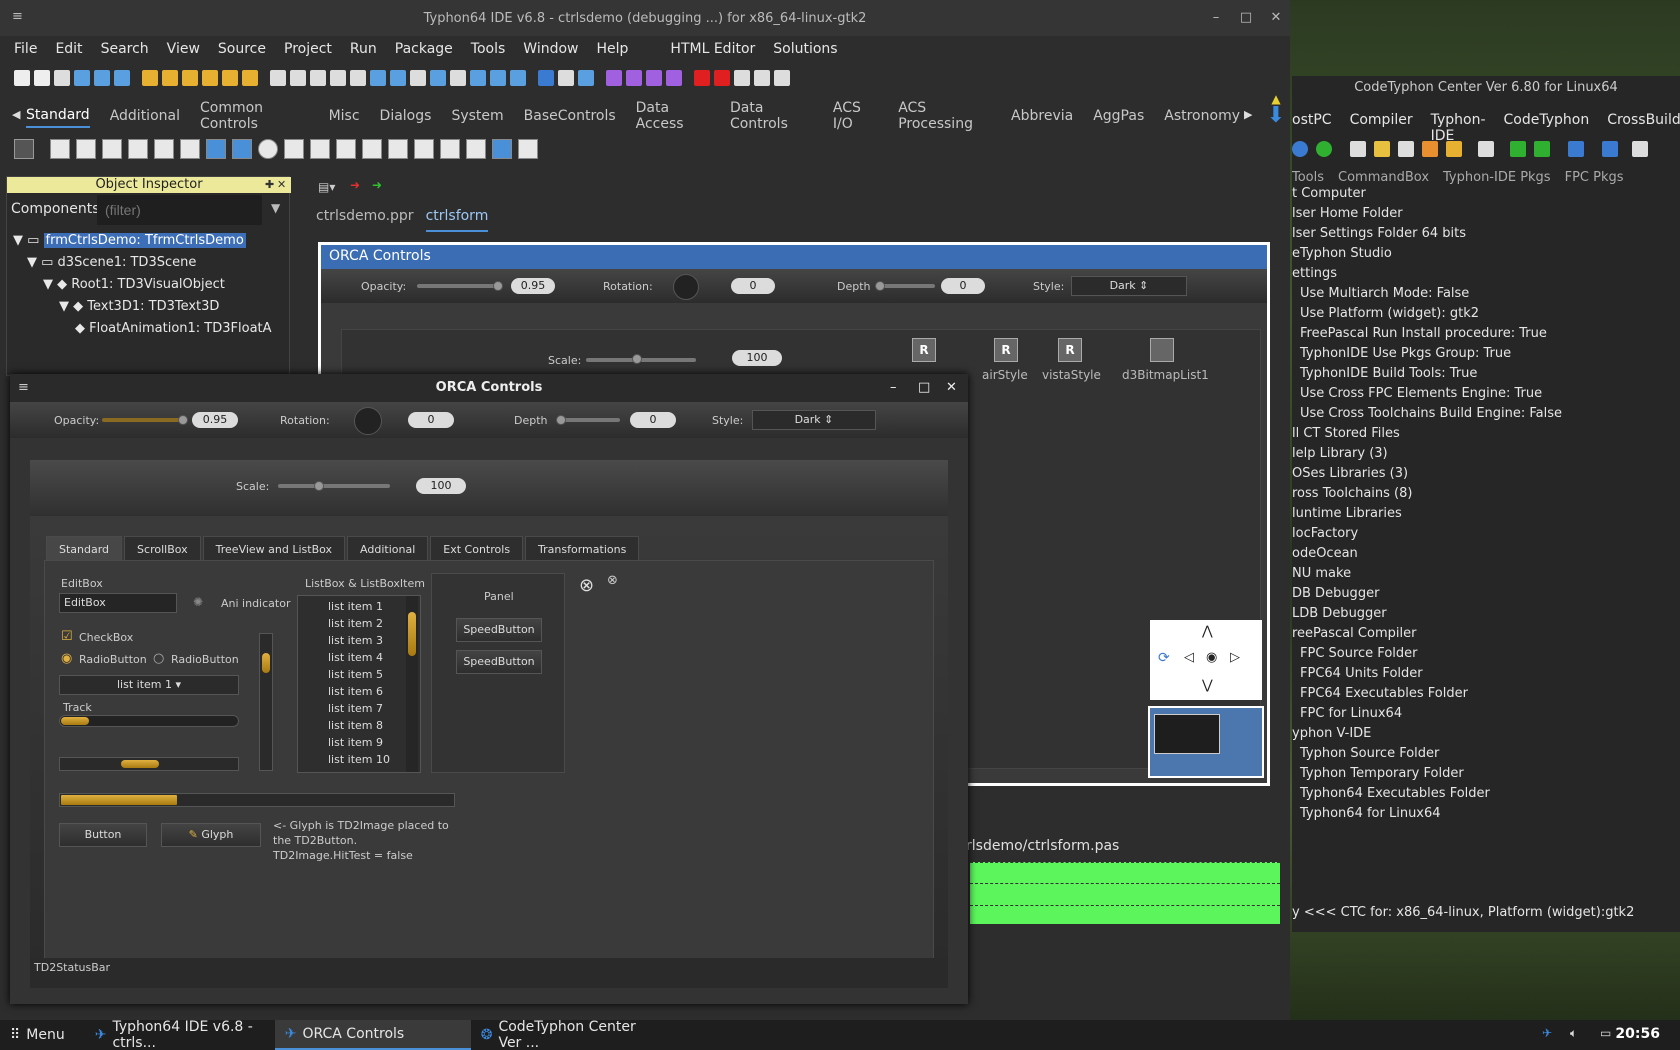 This screenshot has width=1680, height=1050. I want to click on tab-treeview-listbox: TreeView and ListBox, so click(274, 549).